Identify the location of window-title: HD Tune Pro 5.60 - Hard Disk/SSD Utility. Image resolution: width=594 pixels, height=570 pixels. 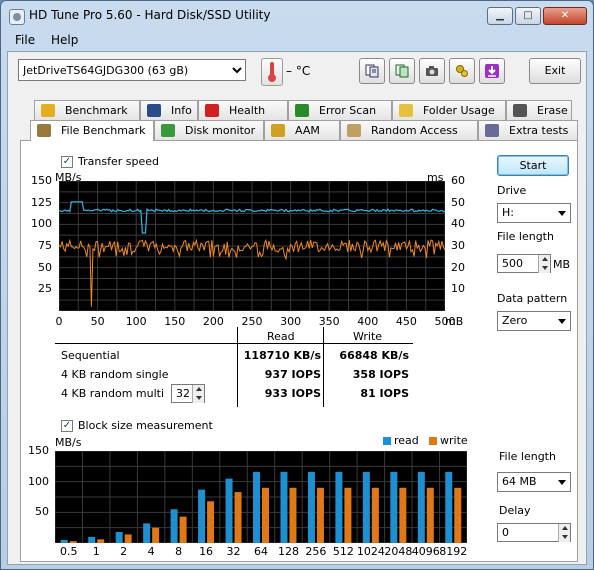
(150, 15).